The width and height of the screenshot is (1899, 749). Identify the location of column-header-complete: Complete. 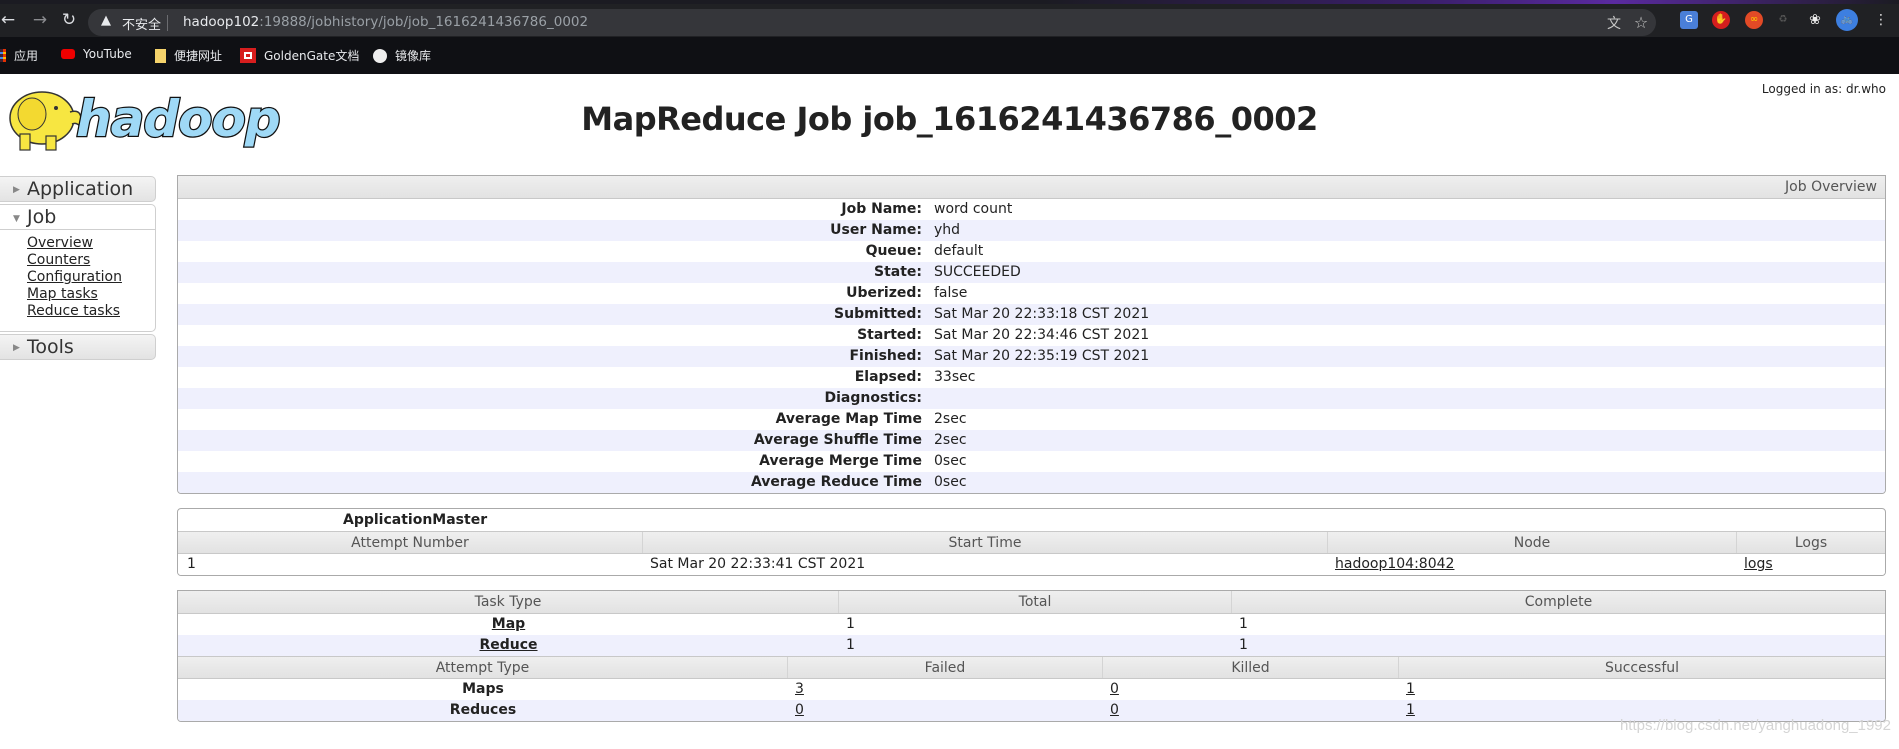
(1558, 602).